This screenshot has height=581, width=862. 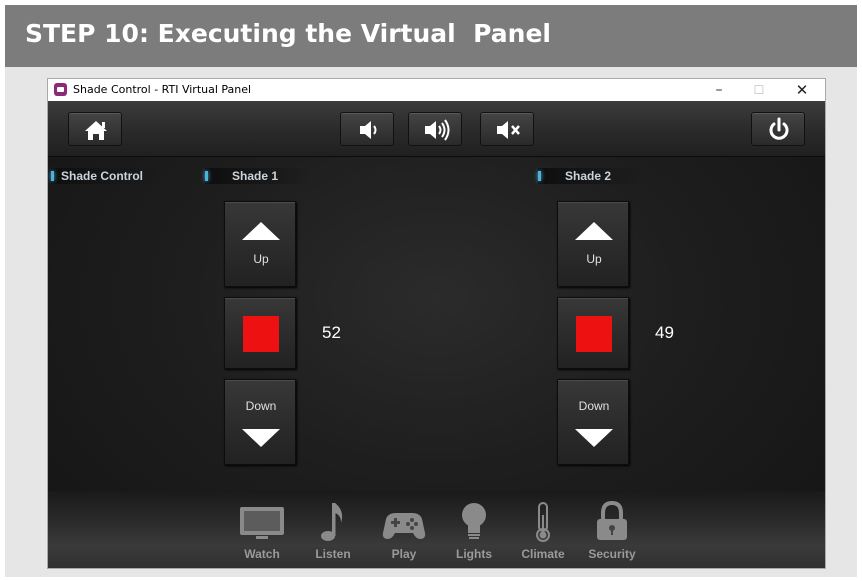 What do you see at coordinates (759, 90) in the screenshot?
I see `maximize-button: ☐` at bounding box center [759, 90].